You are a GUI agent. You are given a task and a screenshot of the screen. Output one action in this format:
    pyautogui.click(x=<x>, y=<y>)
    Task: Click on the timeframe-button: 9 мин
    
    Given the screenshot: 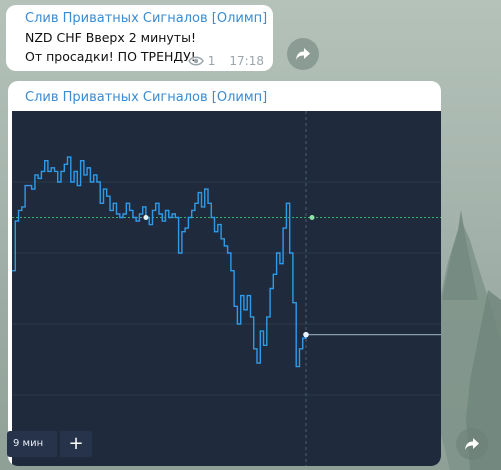 What is the action you would take?
    pyautogui.click(x=32, y=444)
    